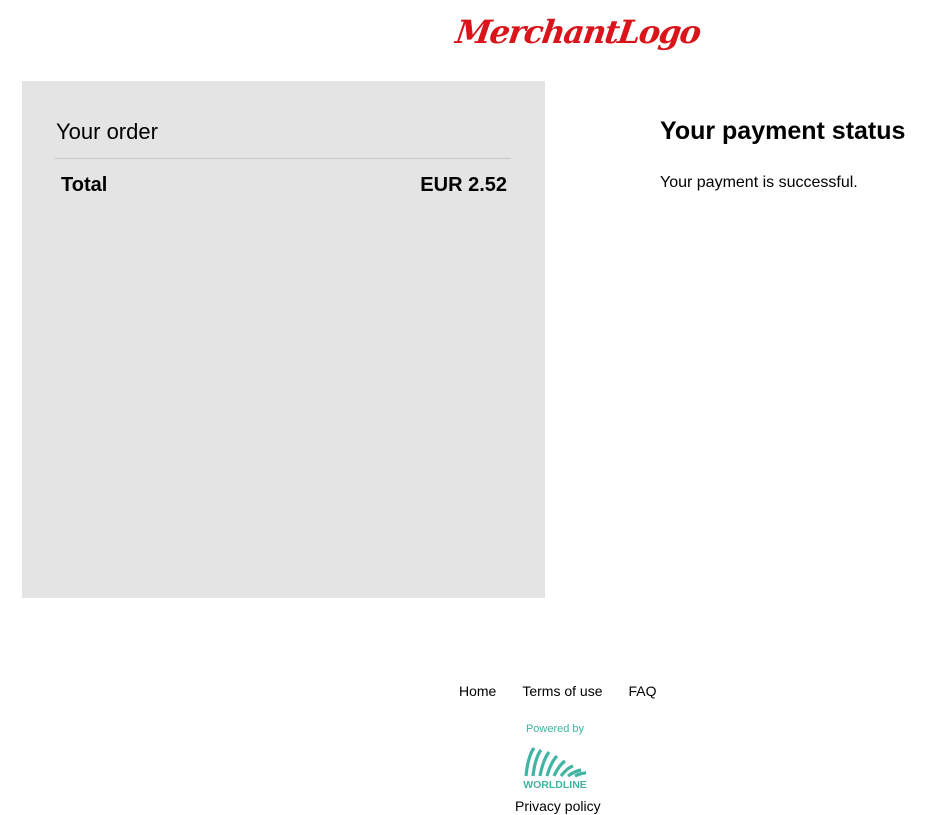 The height and width of the screenshot is (815, 927). Describe the element at coordinates (555, 784) in the screenshot. I see `worldline-brand-text: WORLDLINE` at that location.